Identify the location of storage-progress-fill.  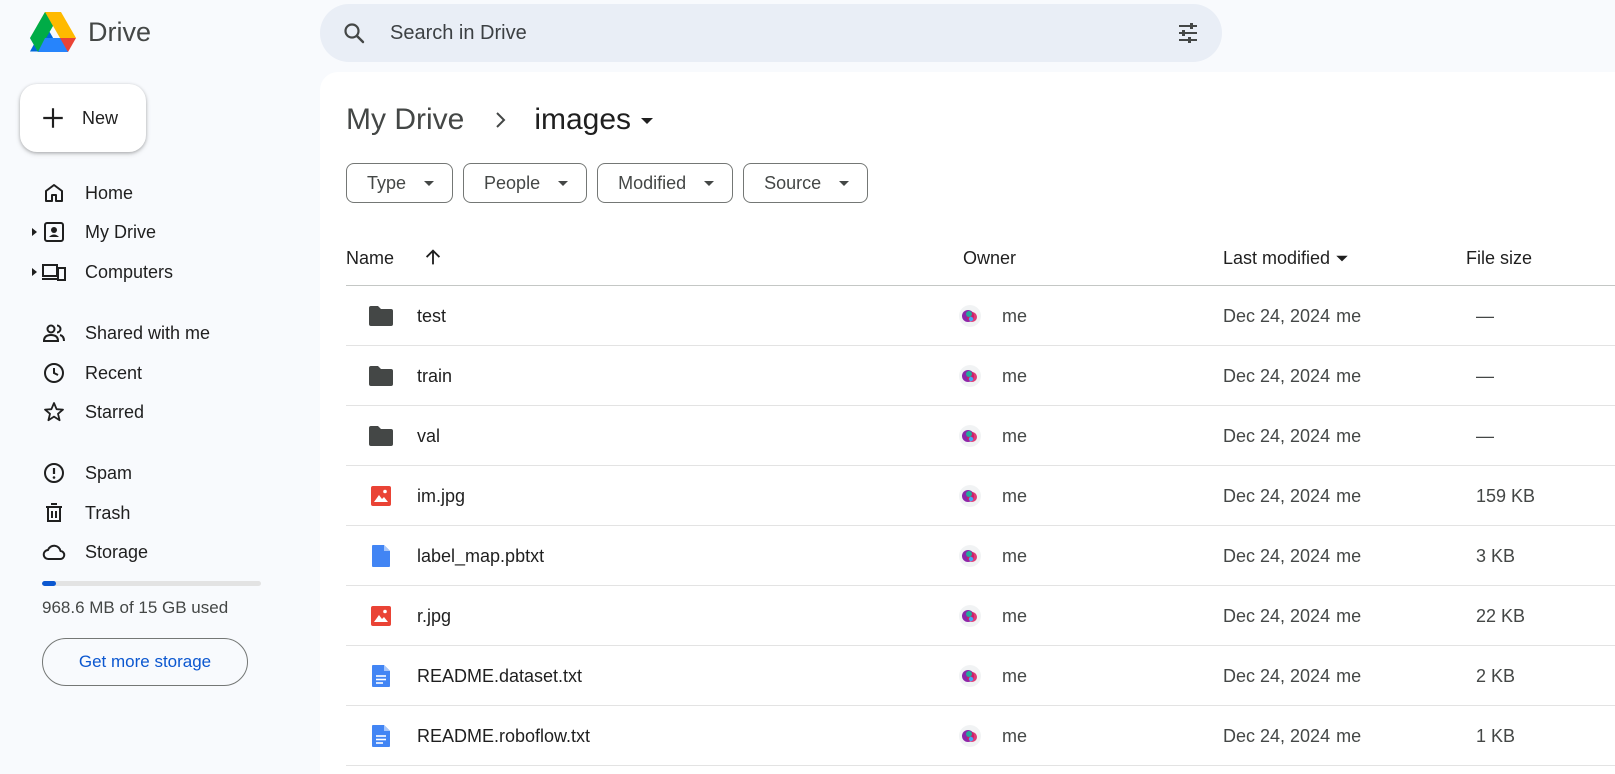
(49, 583).